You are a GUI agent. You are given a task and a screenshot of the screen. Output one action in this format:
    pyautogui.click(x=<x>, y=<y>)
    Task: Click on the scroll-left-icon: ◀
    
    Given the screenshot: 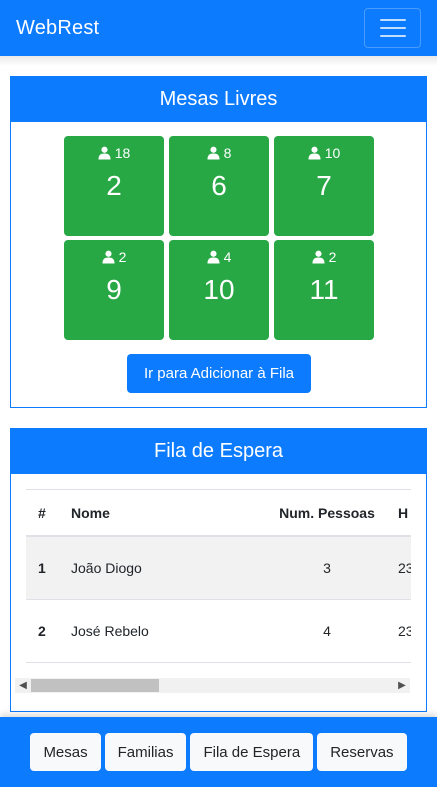 What is the action you would take?
    pyautogui.click(x=23, y=685)
    